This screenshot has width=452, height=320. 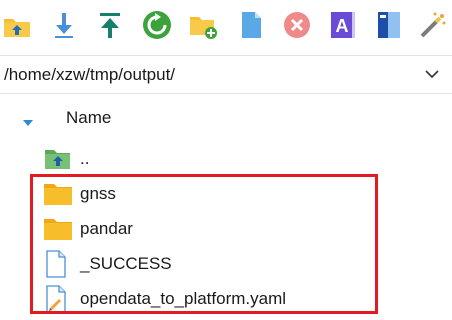 I want to click on upload-button, so click(x=110, y=25).